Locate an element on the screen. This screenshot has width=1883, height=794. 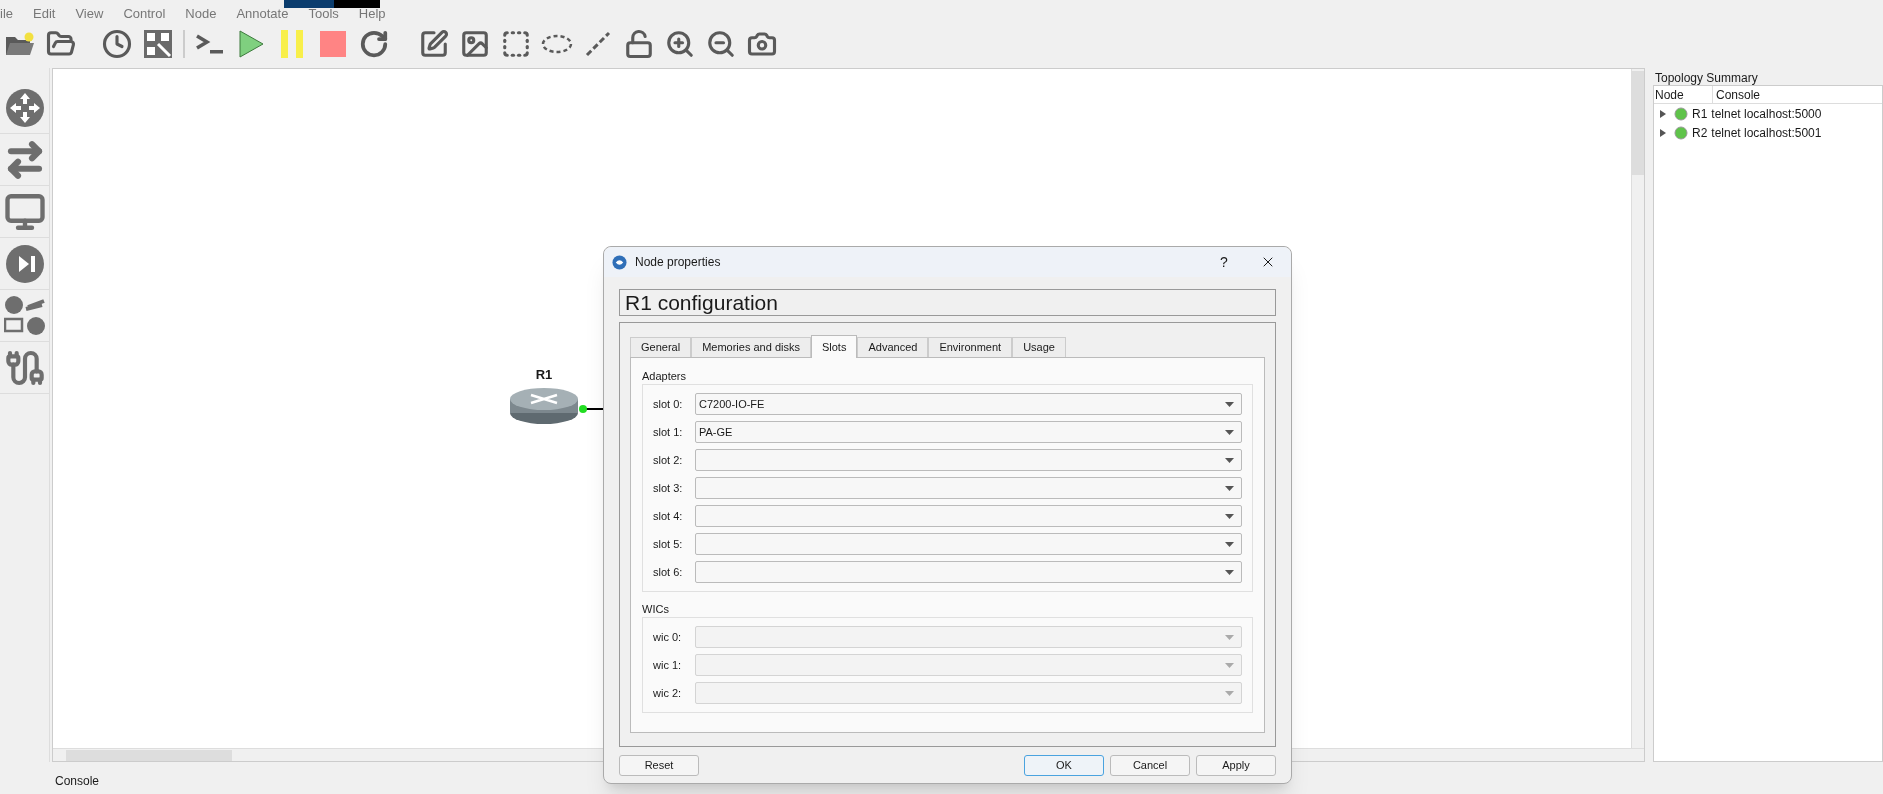
router-icon is located at coordinates (24, 107).